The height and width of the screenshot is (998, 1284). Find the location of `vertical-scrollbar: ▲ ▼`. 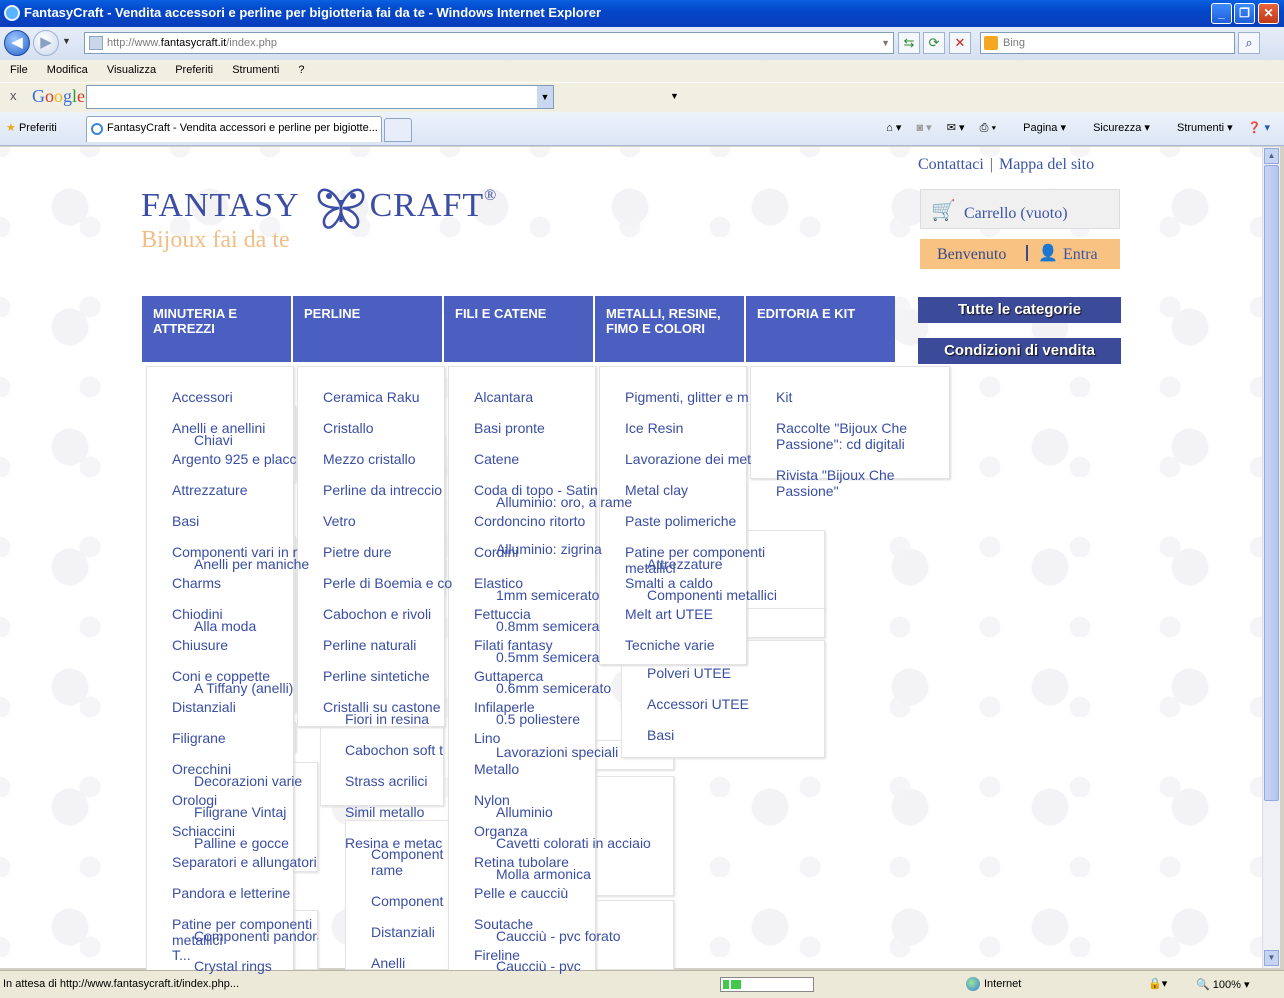

vertical-scrollbar: ▲ ▼ is located at coordinates (1271, 557).